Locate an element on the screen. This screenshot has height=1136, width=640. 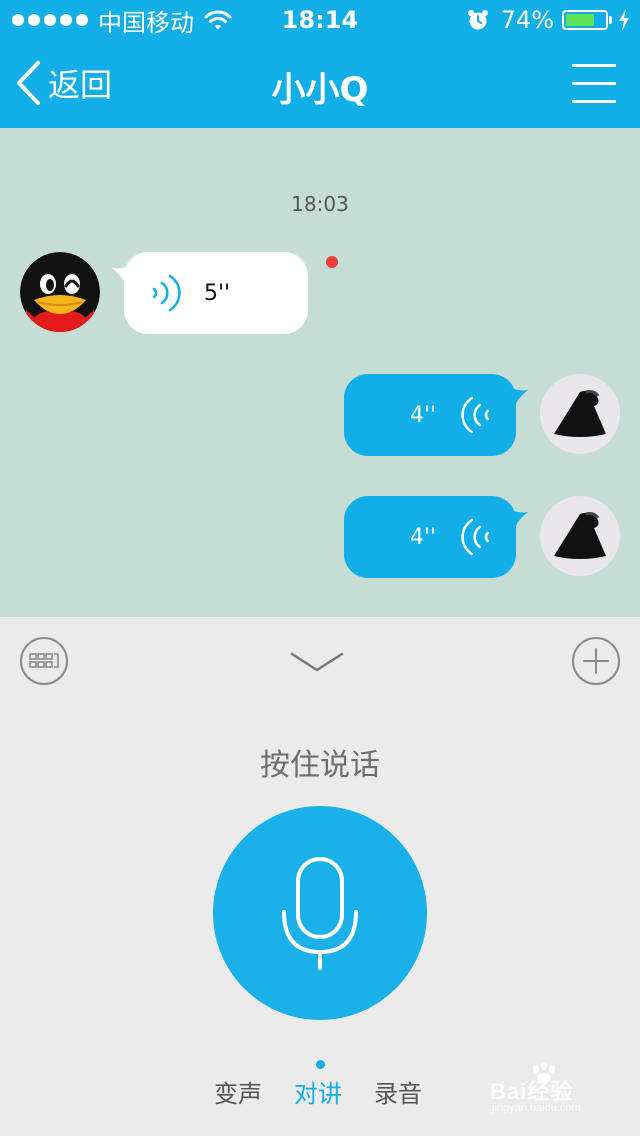
battery-percent: 74% is located at coordinates (527, 20).